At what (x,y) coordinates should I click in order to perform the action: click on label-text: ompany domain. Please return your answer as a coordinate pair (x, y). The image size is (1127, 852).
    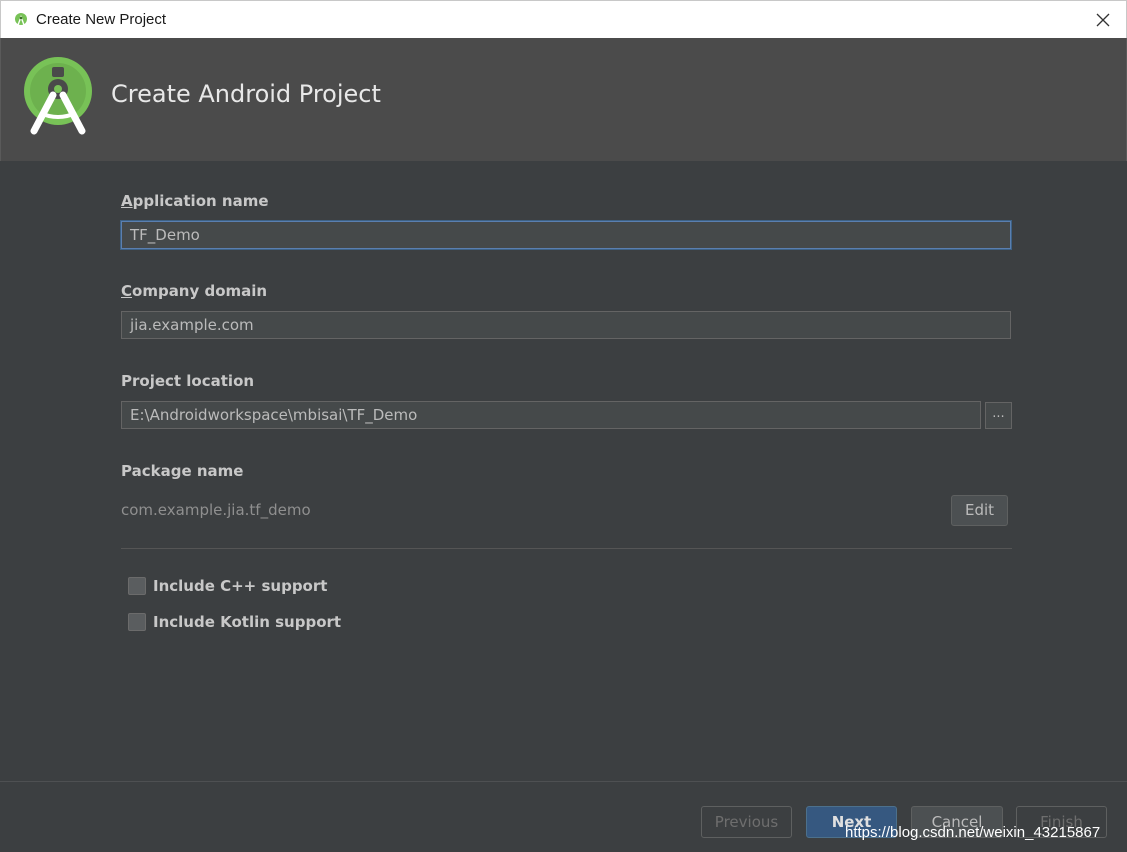
    Looking at the image, I should click on (200, 291).